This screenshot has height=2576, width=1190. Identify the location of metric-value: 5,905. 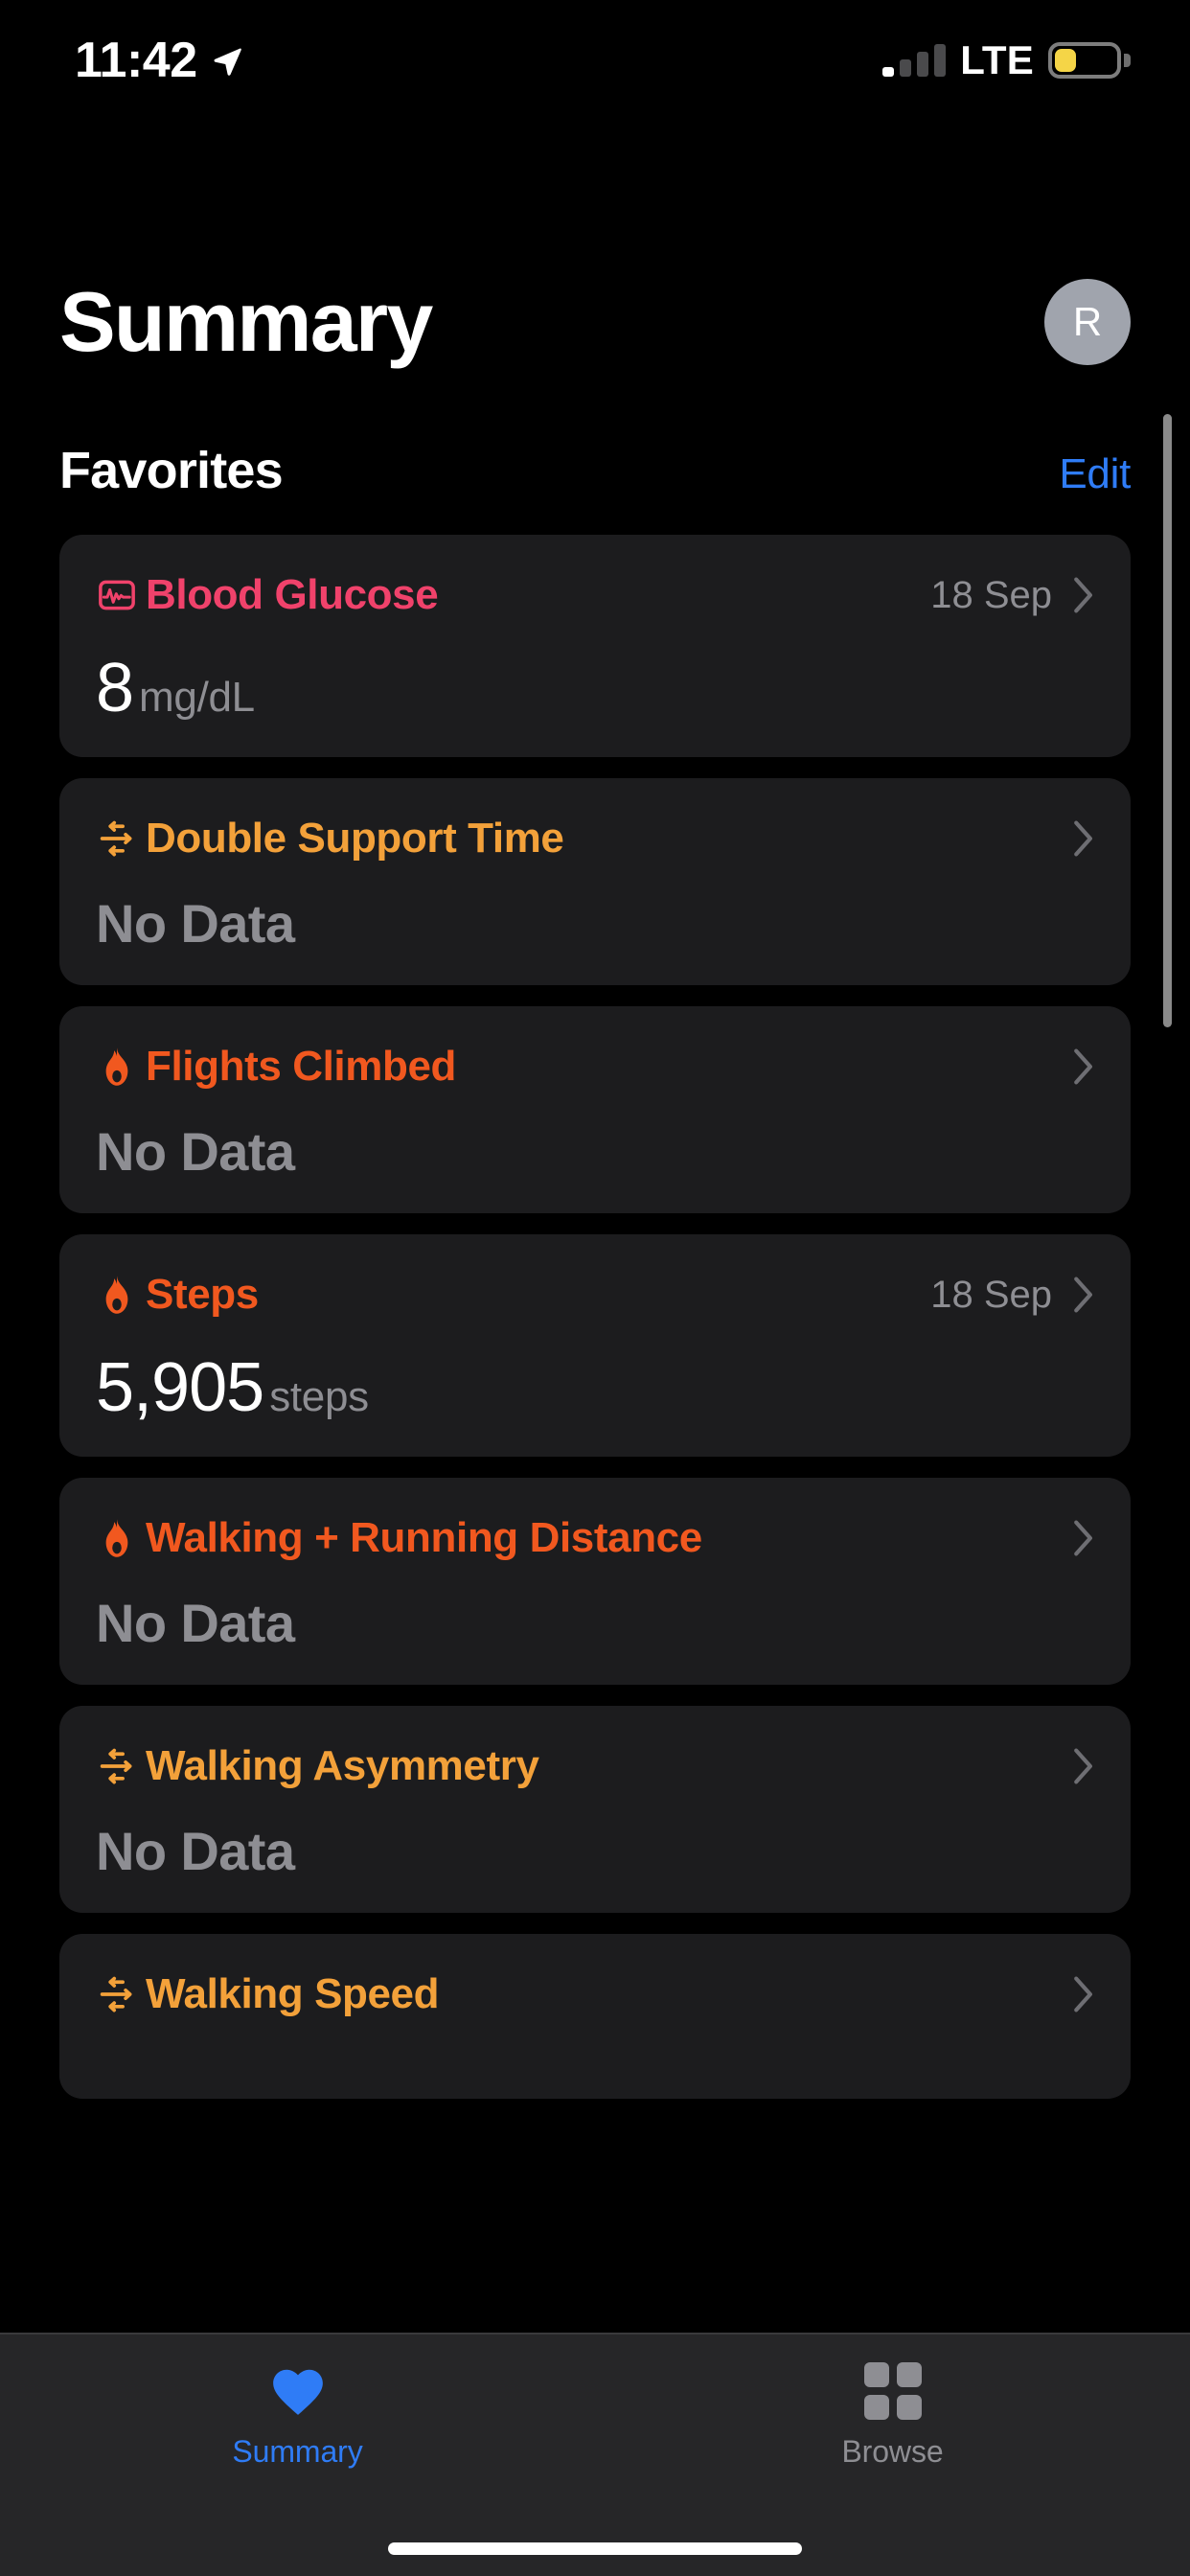
(180, 1387).